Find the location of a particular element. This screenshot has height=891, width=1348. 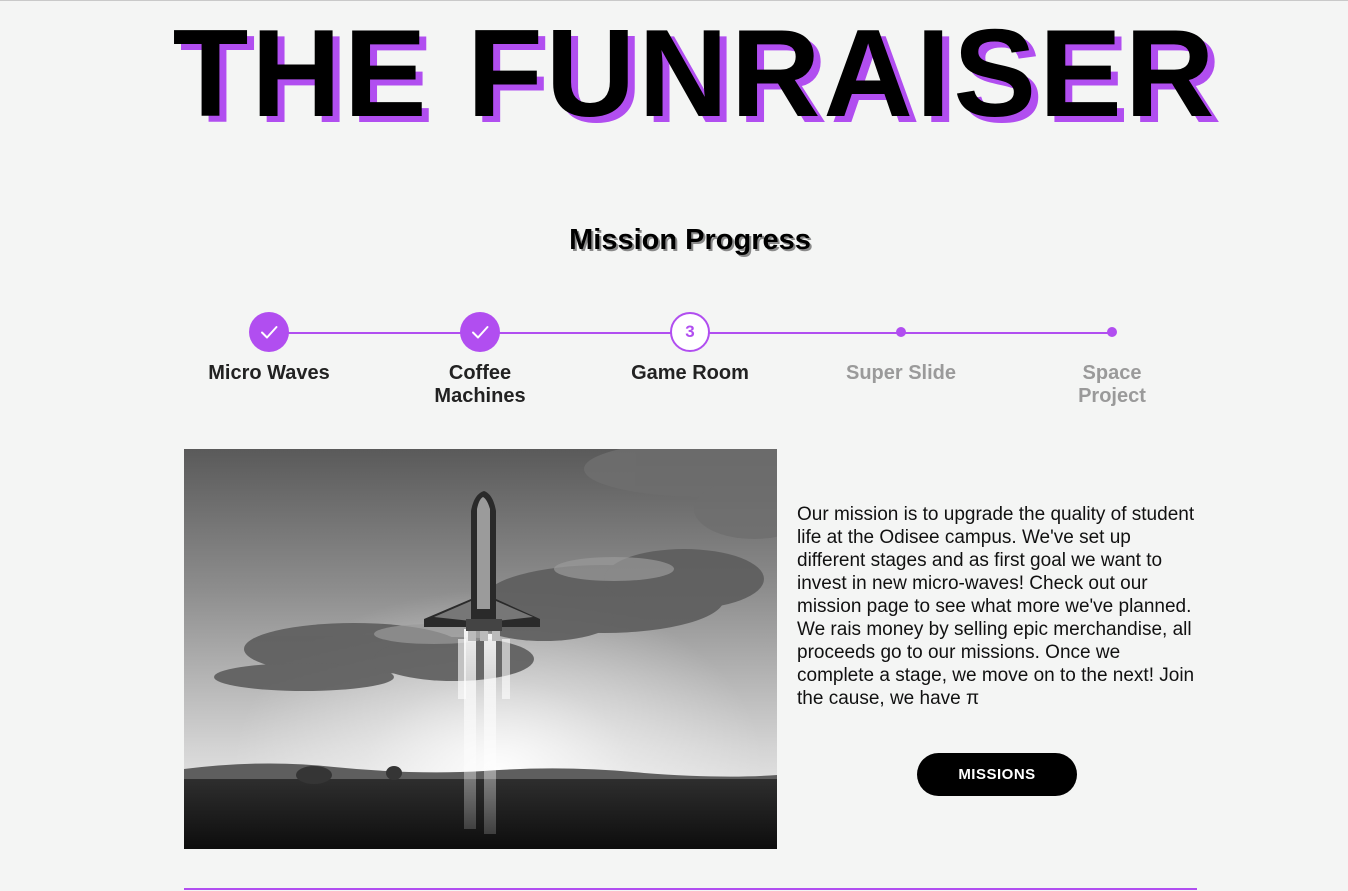

step-super-slide: Super Slide is located at coordinates (901, 348).